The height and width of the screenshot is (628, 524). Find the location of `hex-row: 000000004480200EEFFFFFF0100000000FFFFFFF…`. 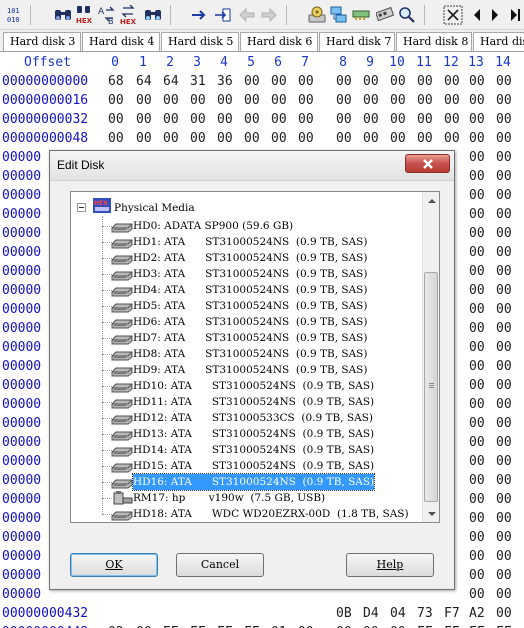

hex-row: 000000004480200EEFFFFFF0100000000FFFFFFF… is located at coordinates (262, 625).